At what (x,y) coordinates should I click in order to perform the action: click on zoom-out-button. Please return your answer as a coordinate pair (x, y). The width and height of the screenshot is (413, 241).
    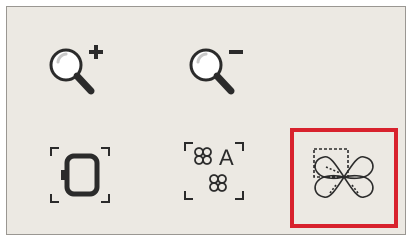
    Looking at the image, I should click on (220, 69).